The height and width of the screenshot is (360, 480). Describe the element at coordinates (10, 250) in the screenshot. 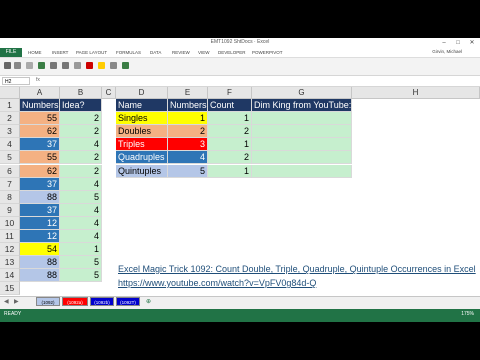

I see `row-header: 12` at that location.